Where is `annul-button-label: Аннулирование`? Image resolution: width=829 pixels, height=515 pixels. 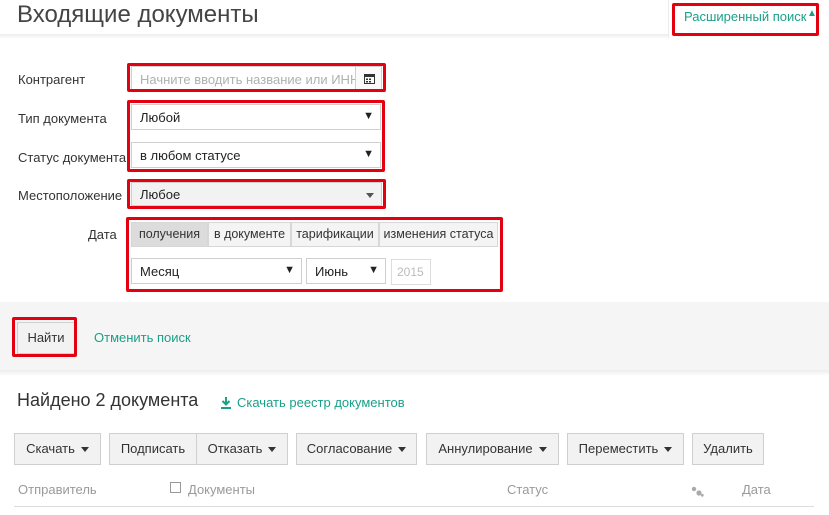
annul-button-label: Аннулирование is located at coordinates (485, 448).